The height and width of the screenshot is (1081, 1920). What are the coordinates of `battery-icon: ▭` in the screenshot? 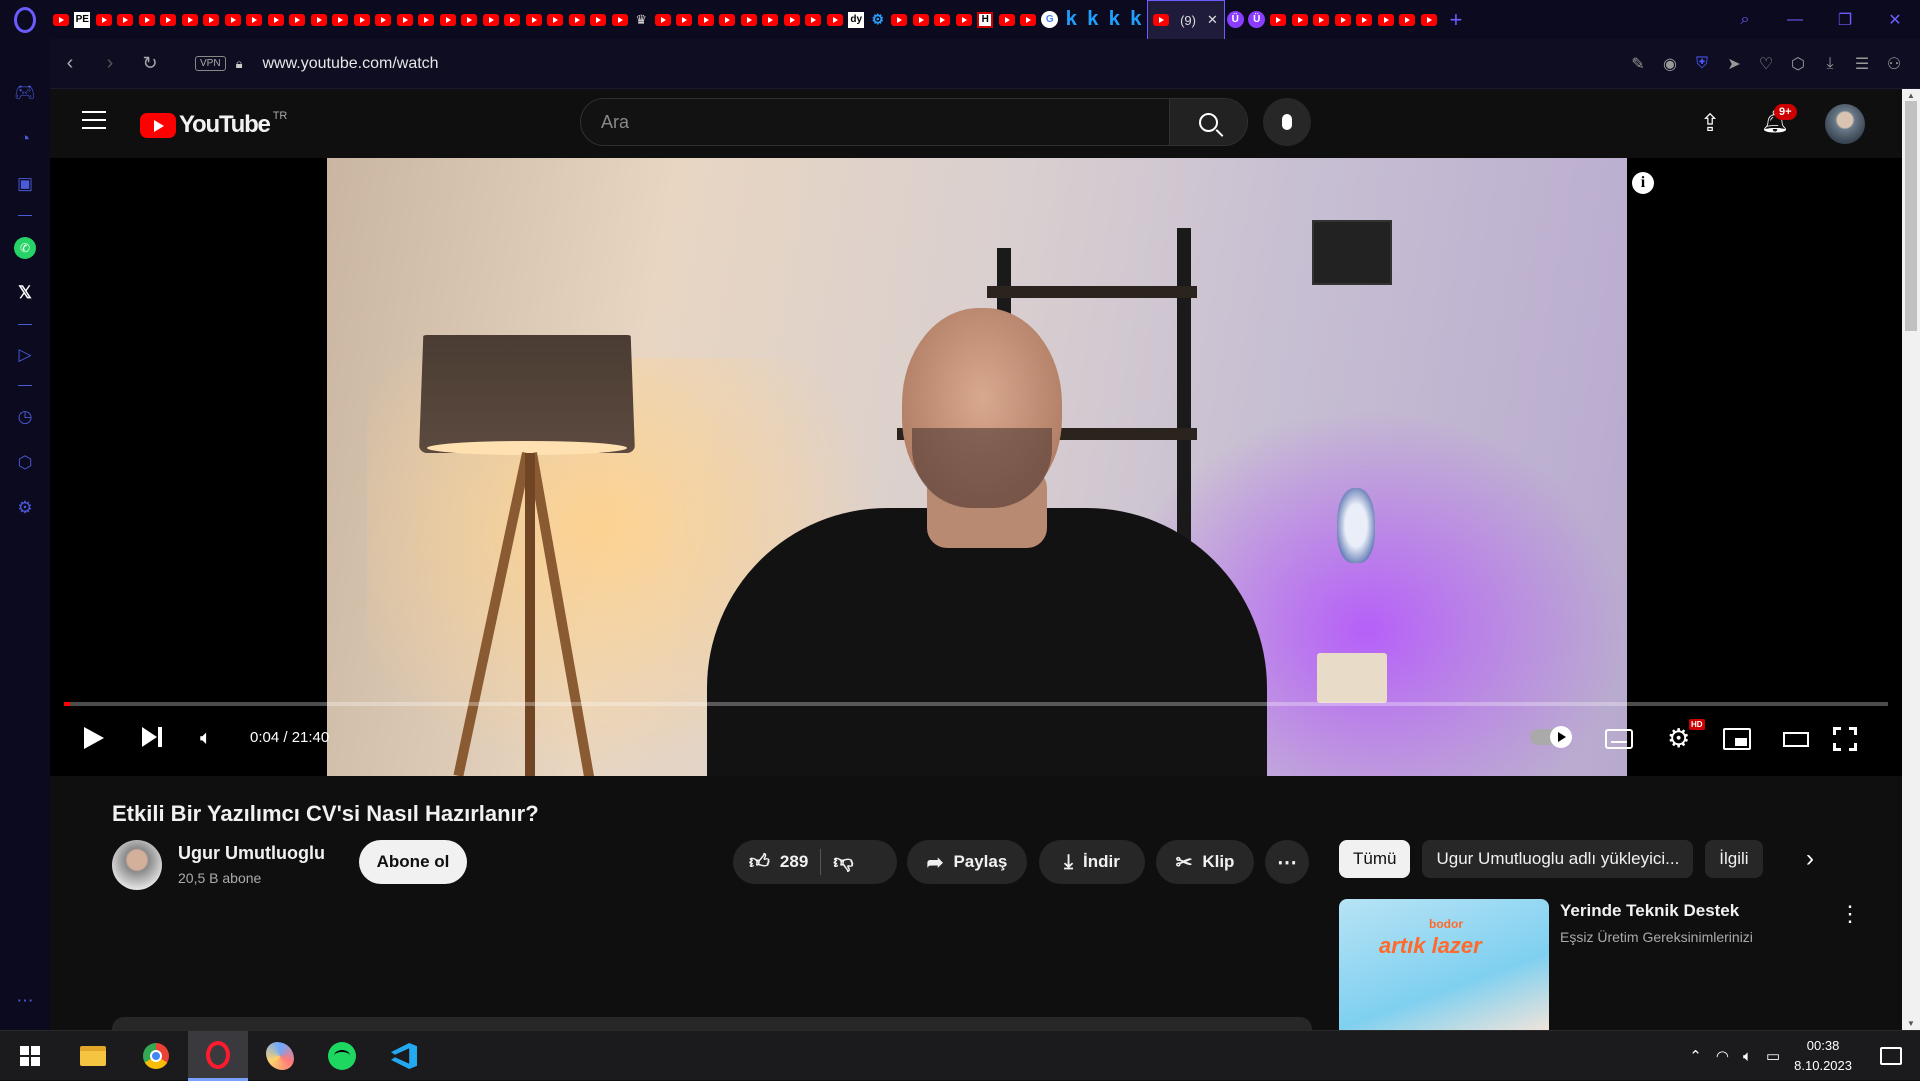 It's located at (1773, 1056).